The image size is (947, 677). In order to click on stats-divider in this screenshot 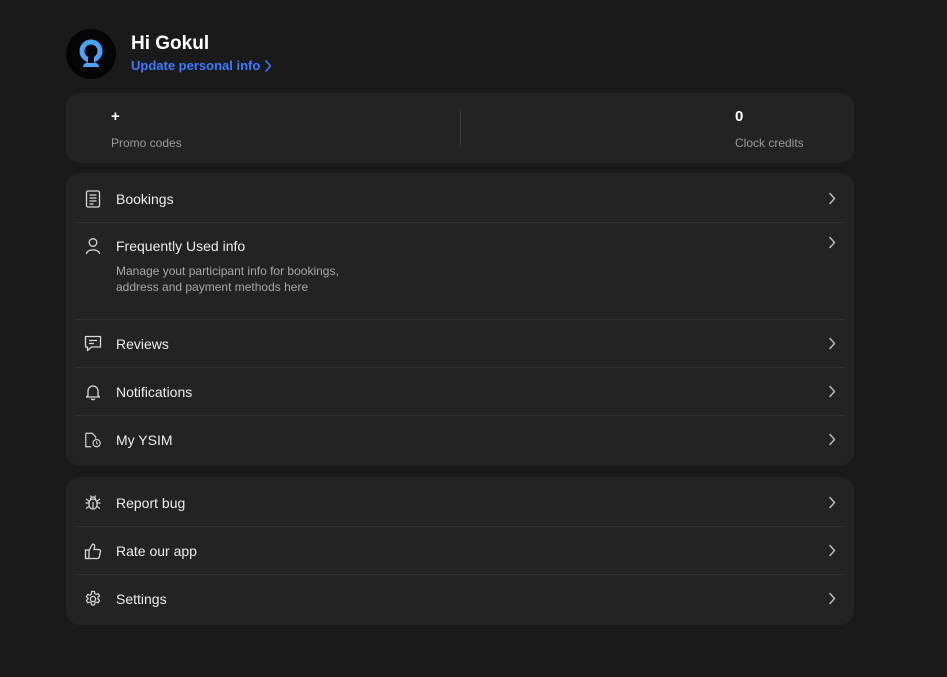, I will do `click(460, 128)`.